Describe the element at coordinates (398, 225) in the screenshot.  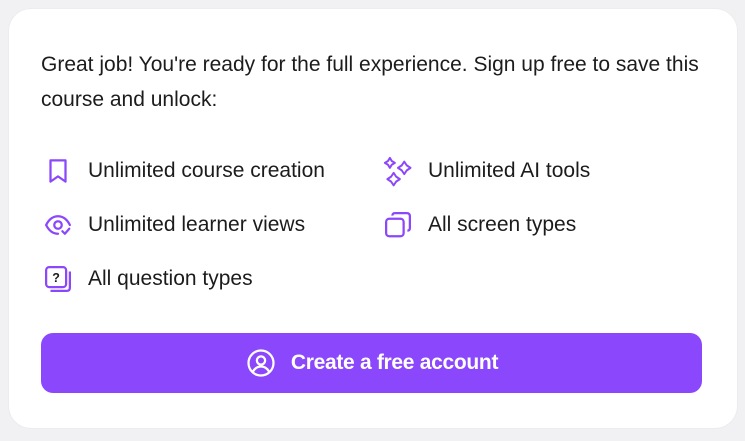
I see `screens-icon` at that location.